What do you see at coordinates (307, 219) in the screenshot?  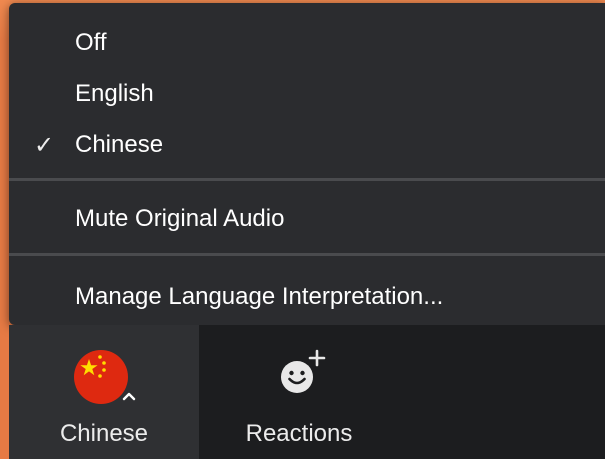 I see `menu-item-mute-original-audio: Mute Original Audio` at bounding box center [307, 219].